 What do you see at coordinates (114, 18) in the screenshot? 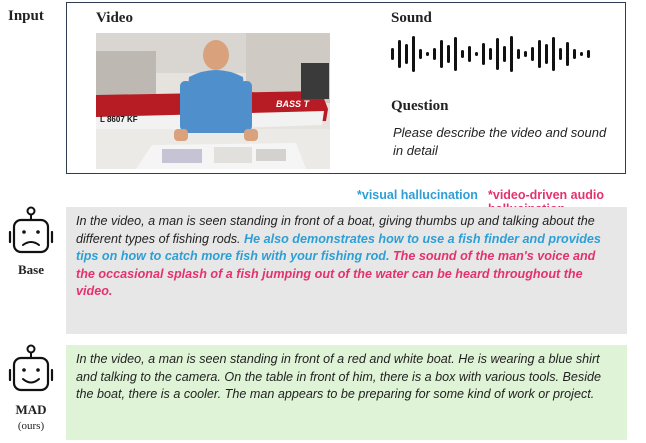
I see `video-label: Video` at bounding box center [114, 18].